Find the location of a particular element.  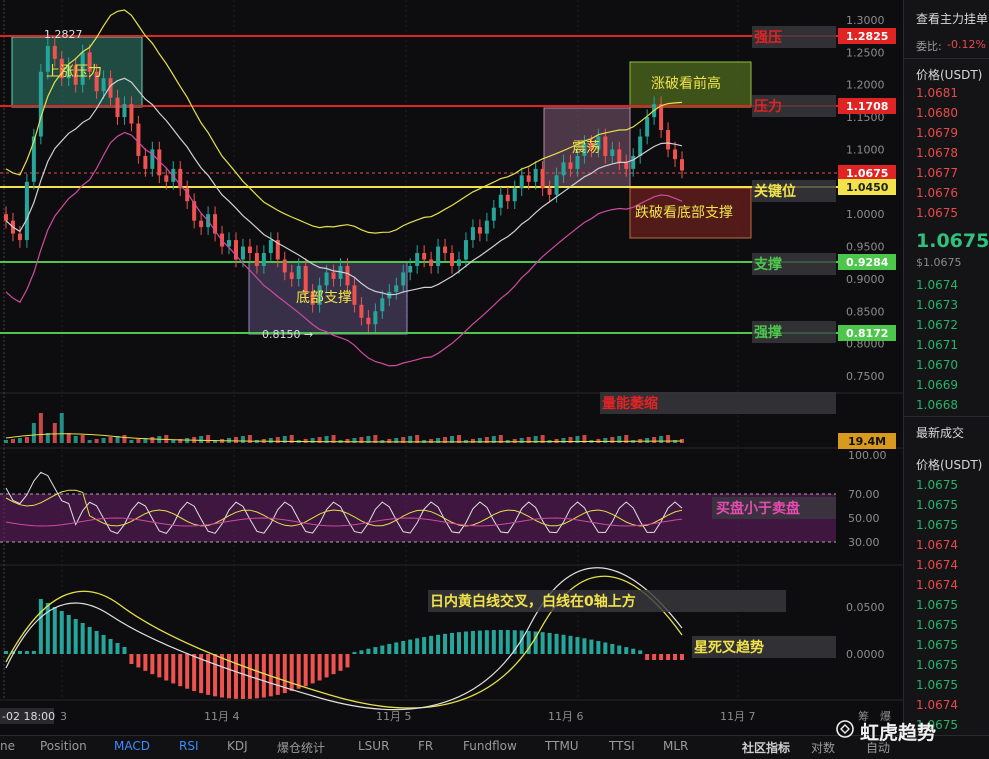

ask-price: 1.0681 is located at coordinates (937, 93).